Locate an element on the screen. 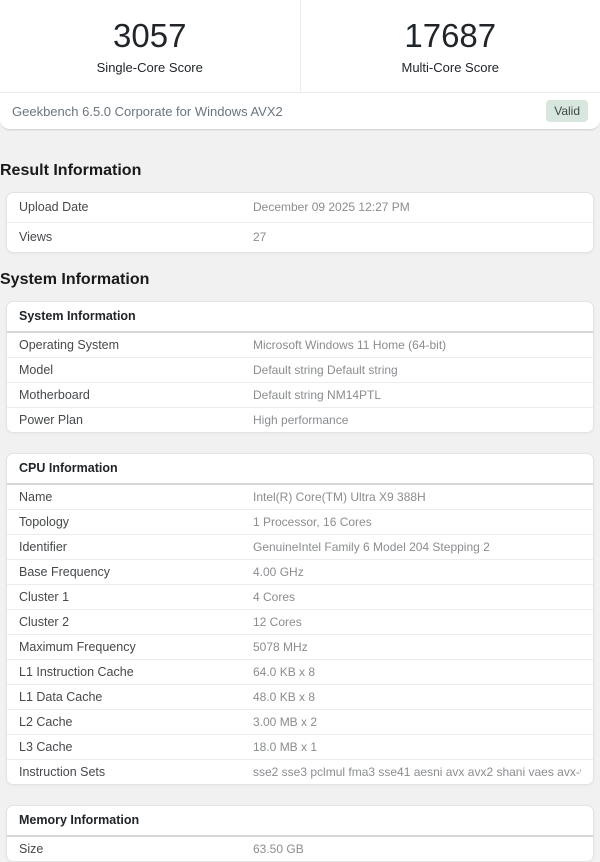 This screenshot has width=600, height=862. row-value: Intel(R) Core(TM) Ultra X9 388H is located at coordinates (417, 497).